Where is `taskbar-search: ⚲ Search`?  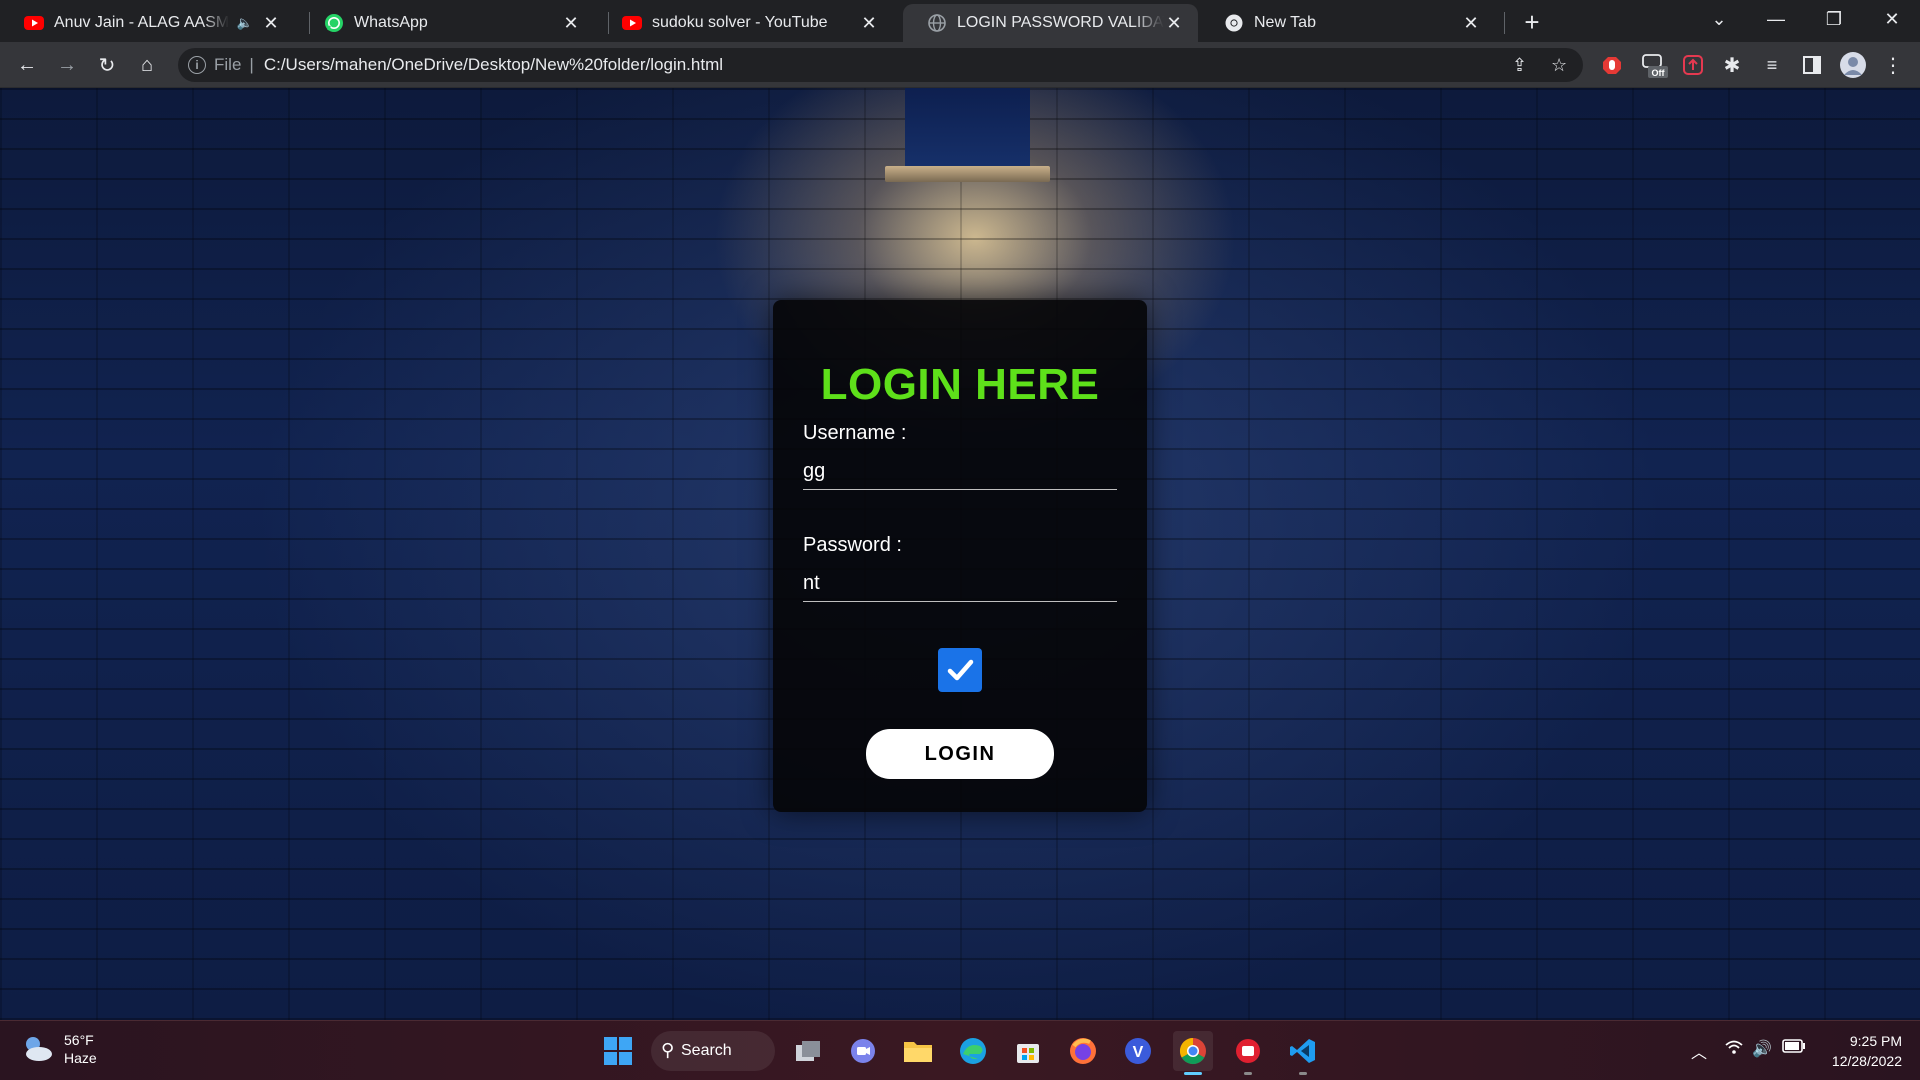
taskbar-search: ⚲ Search is located at coordinates (713, 1051).